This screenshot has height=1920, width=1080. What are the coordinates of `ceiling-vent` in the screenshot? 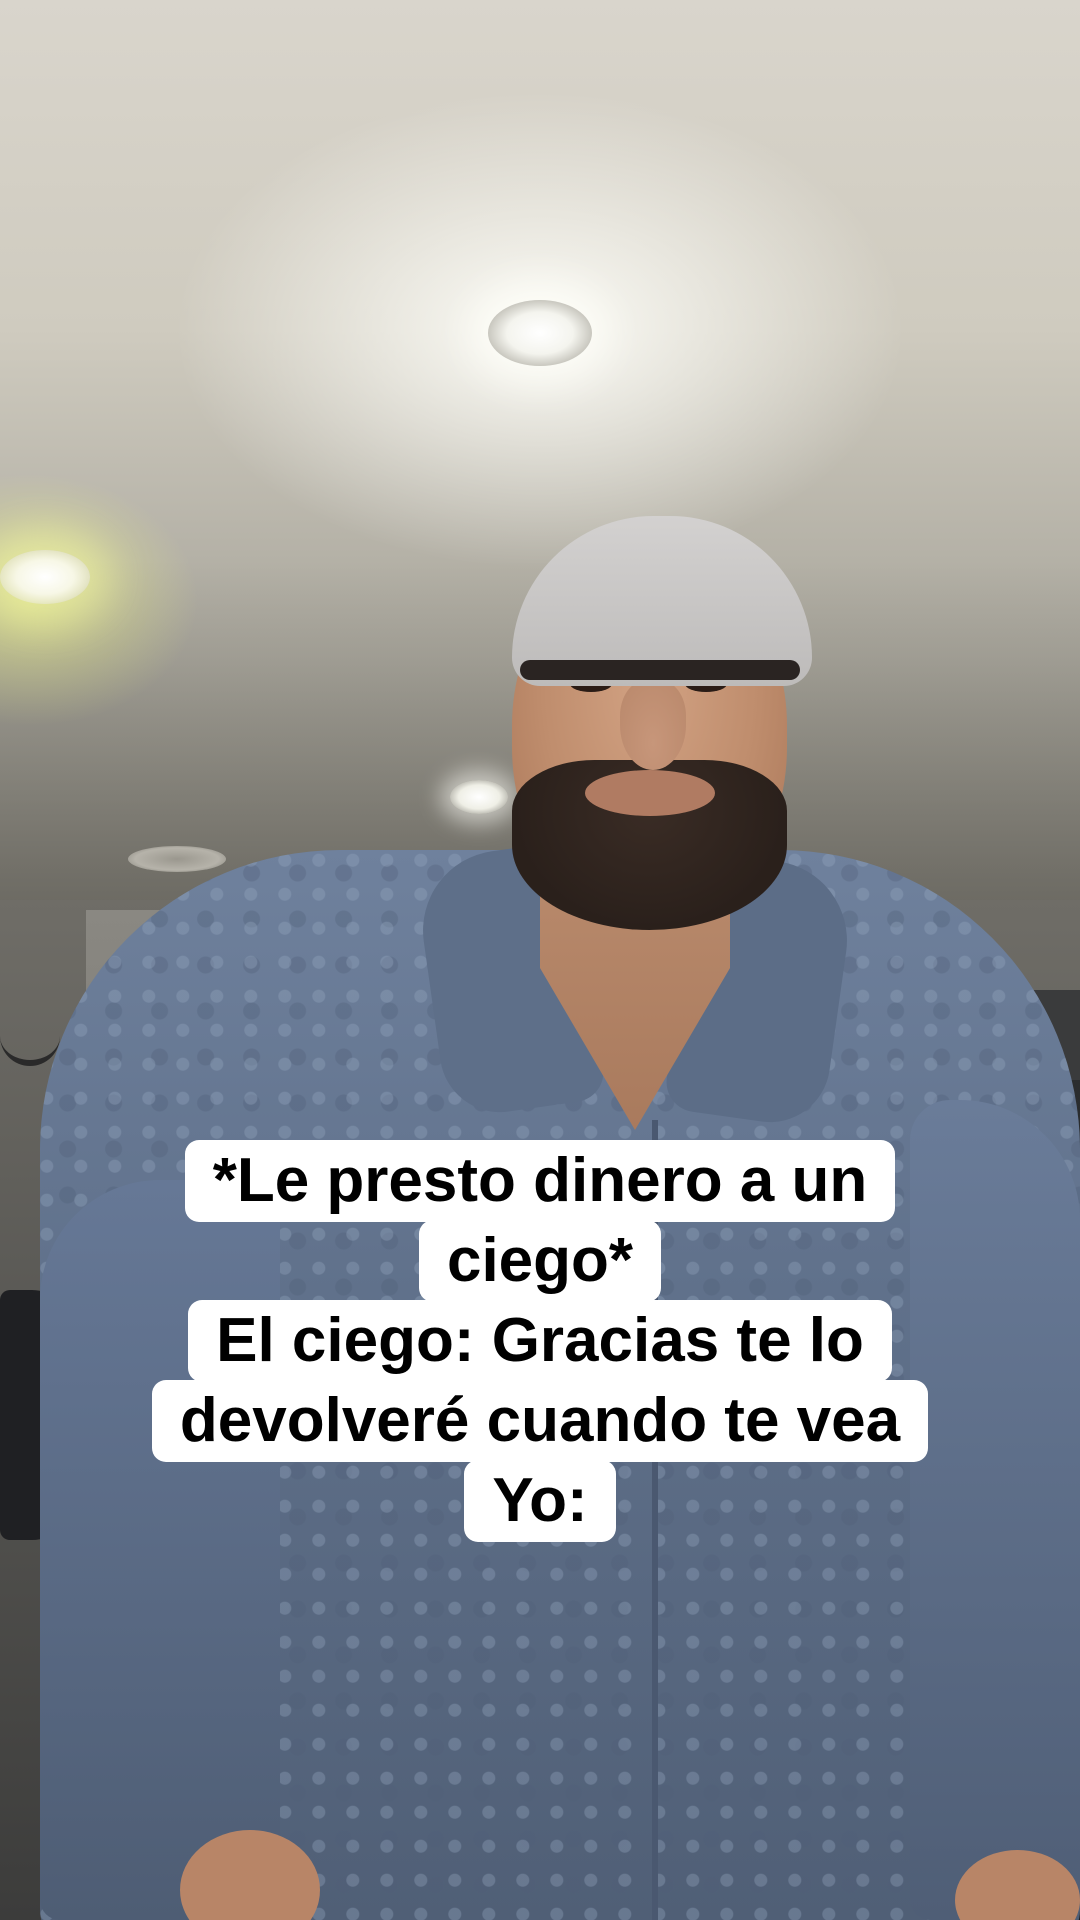 It's located at (177, 859).